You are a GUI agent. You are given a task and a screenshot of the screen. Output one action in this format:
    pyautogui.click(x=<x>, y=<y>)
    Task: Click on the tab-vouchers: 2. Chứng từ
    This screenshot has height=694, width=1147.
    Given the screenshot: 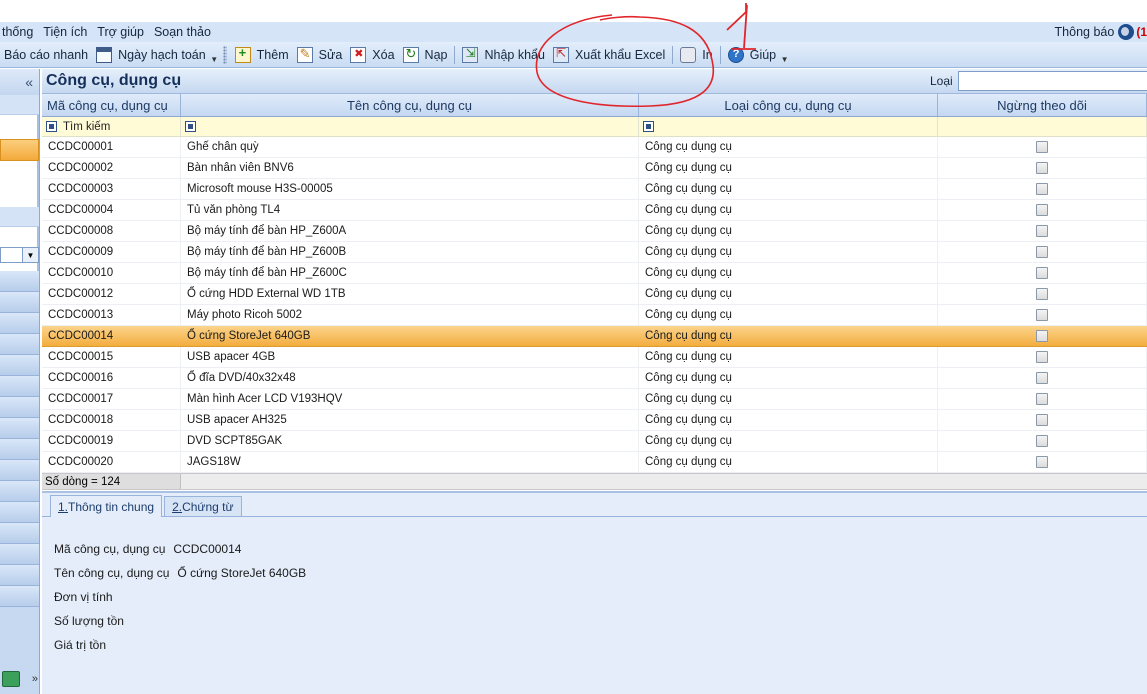 What is the action you would take?
    pyautogui.click(x=203, y=506)
    